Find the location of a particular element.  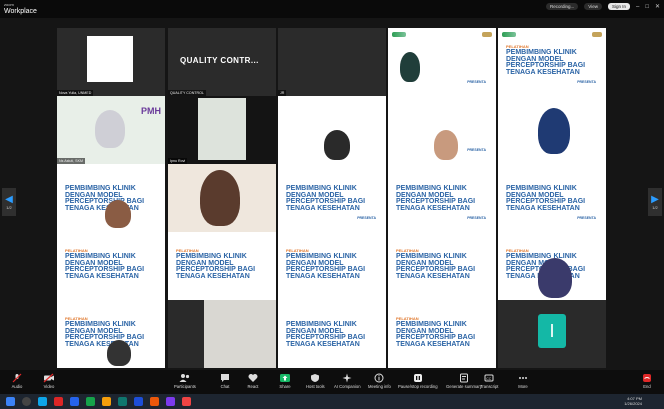

meeting-info-button: Meeting info is located at coordinates (379, 380).